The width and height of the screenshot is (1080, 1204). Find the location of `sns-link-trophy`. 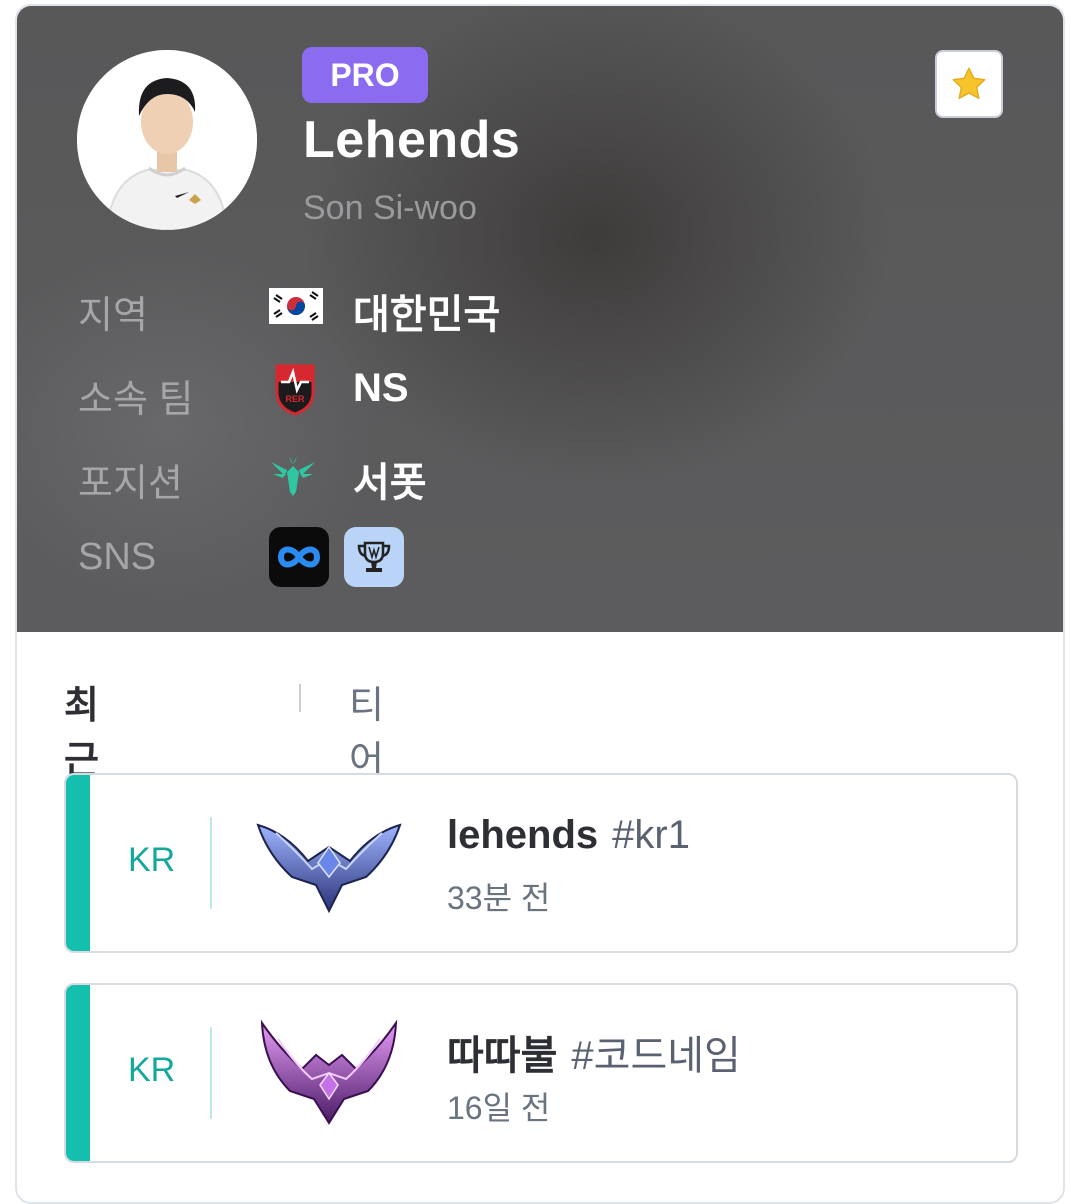

sns-link-trophy is located at coordinates (374, 557).